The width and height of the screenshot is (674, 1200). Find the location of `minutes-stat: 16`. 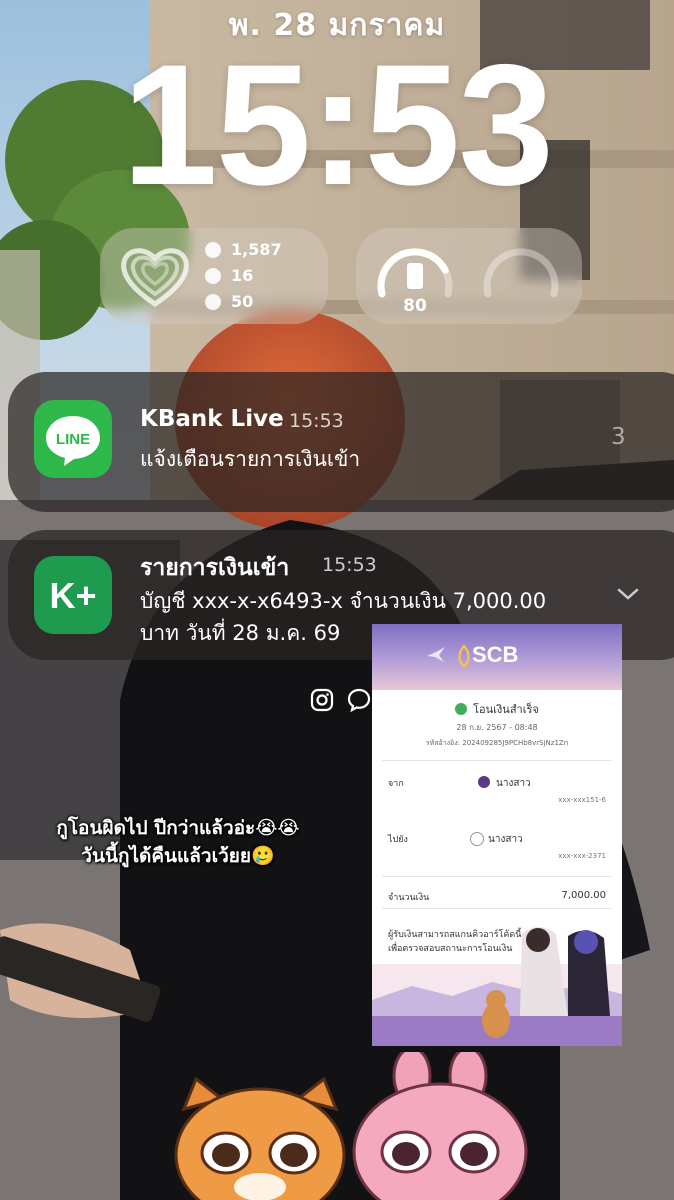

minutes-stat: 16 is located at coordinates (229, 275).